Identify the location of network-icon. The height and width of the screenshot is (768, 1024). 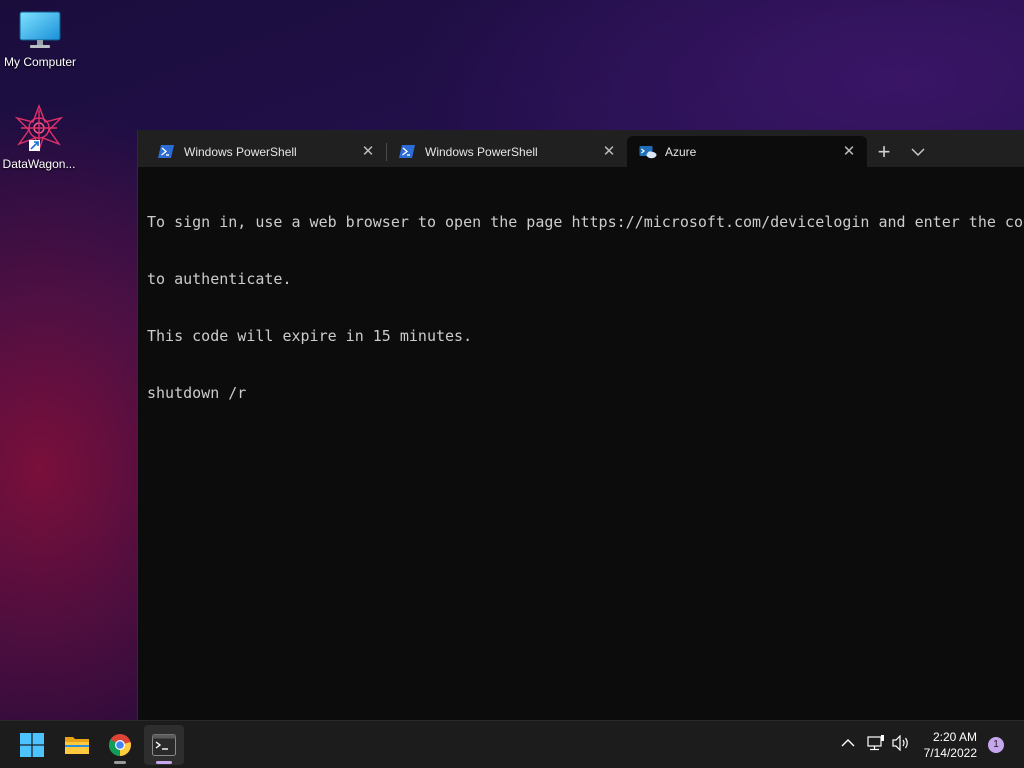
(875, 743).